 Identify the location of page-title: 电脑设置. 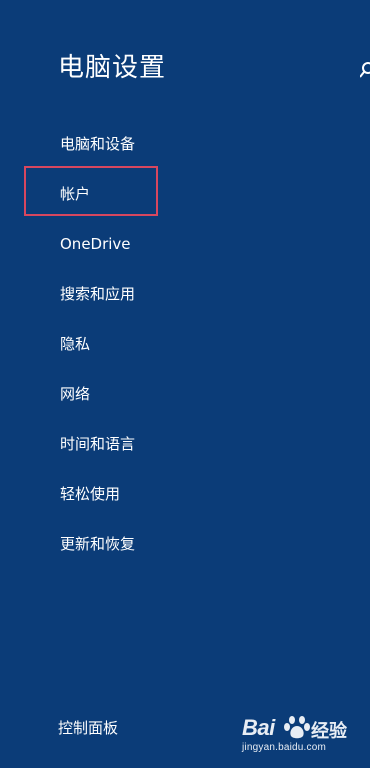
(112, 68).